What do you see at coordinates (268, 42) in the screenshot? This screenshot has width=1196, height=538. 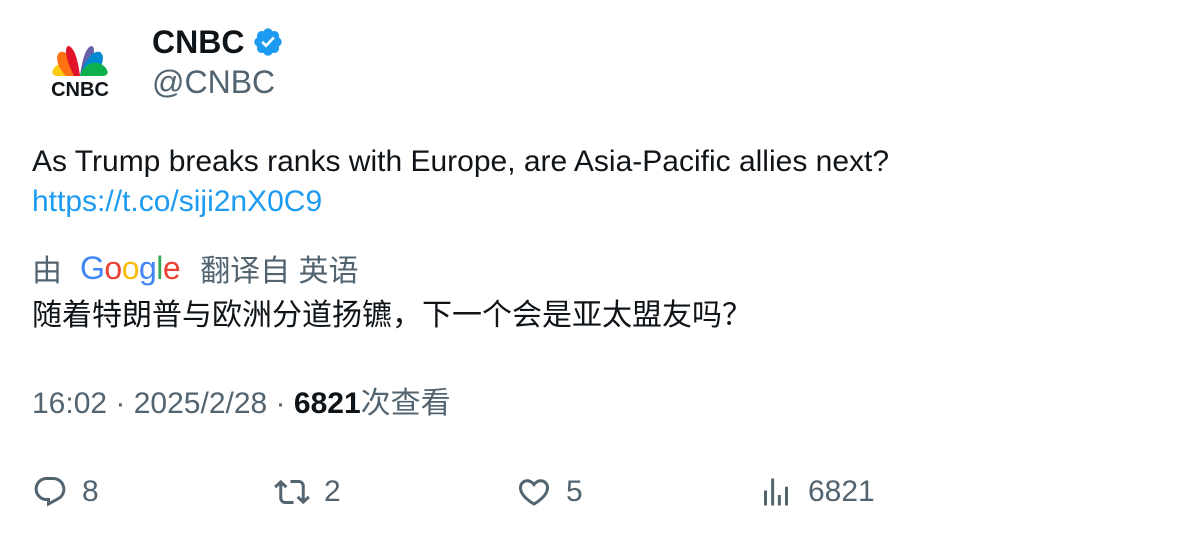 I see `verified-badge-icon` at bounding box center [268, 42].